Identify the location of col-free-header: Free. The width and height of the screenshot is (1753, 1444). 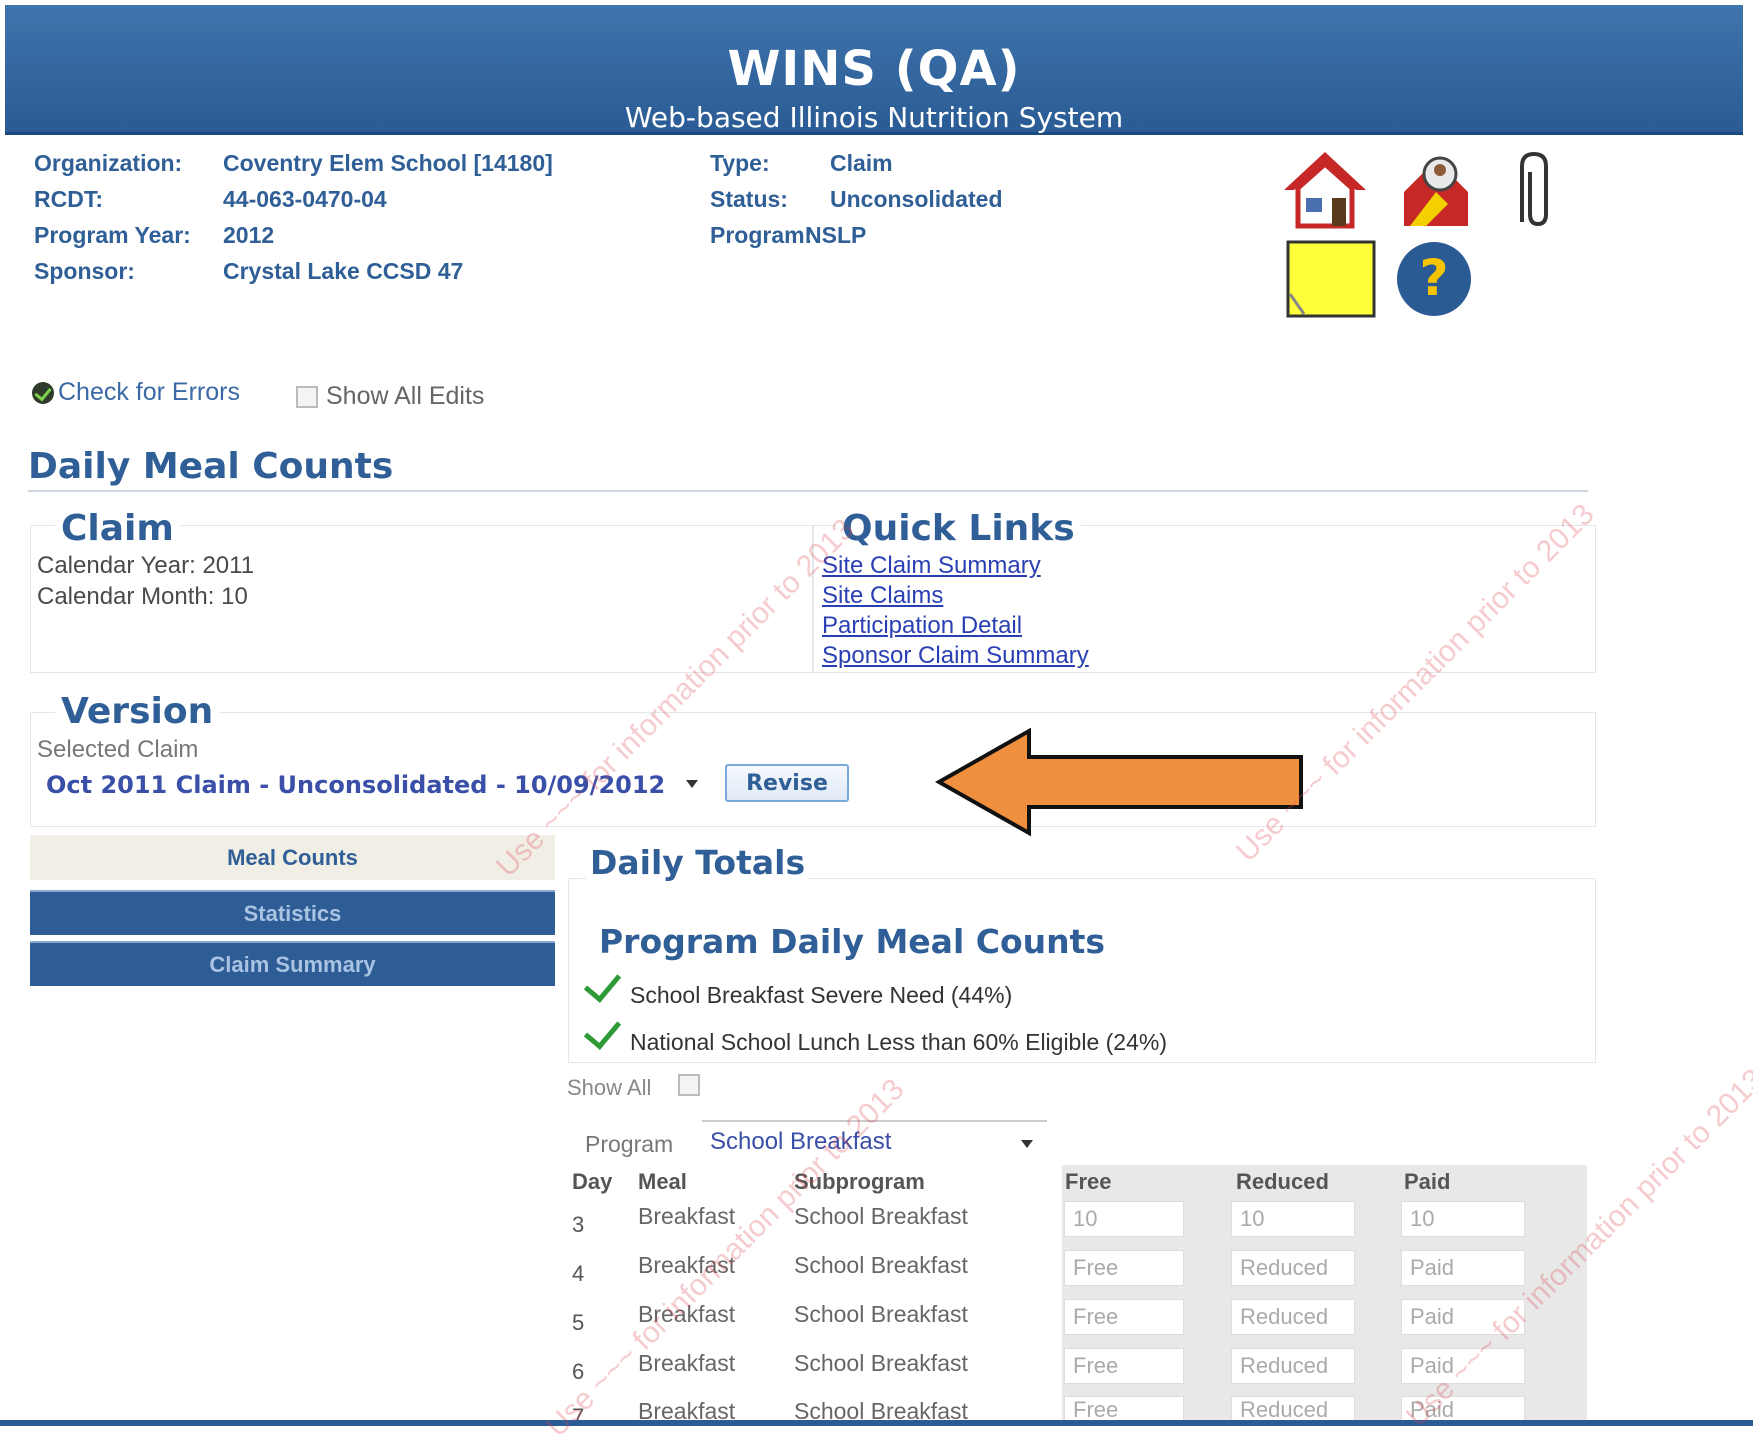
(1088, 1181).